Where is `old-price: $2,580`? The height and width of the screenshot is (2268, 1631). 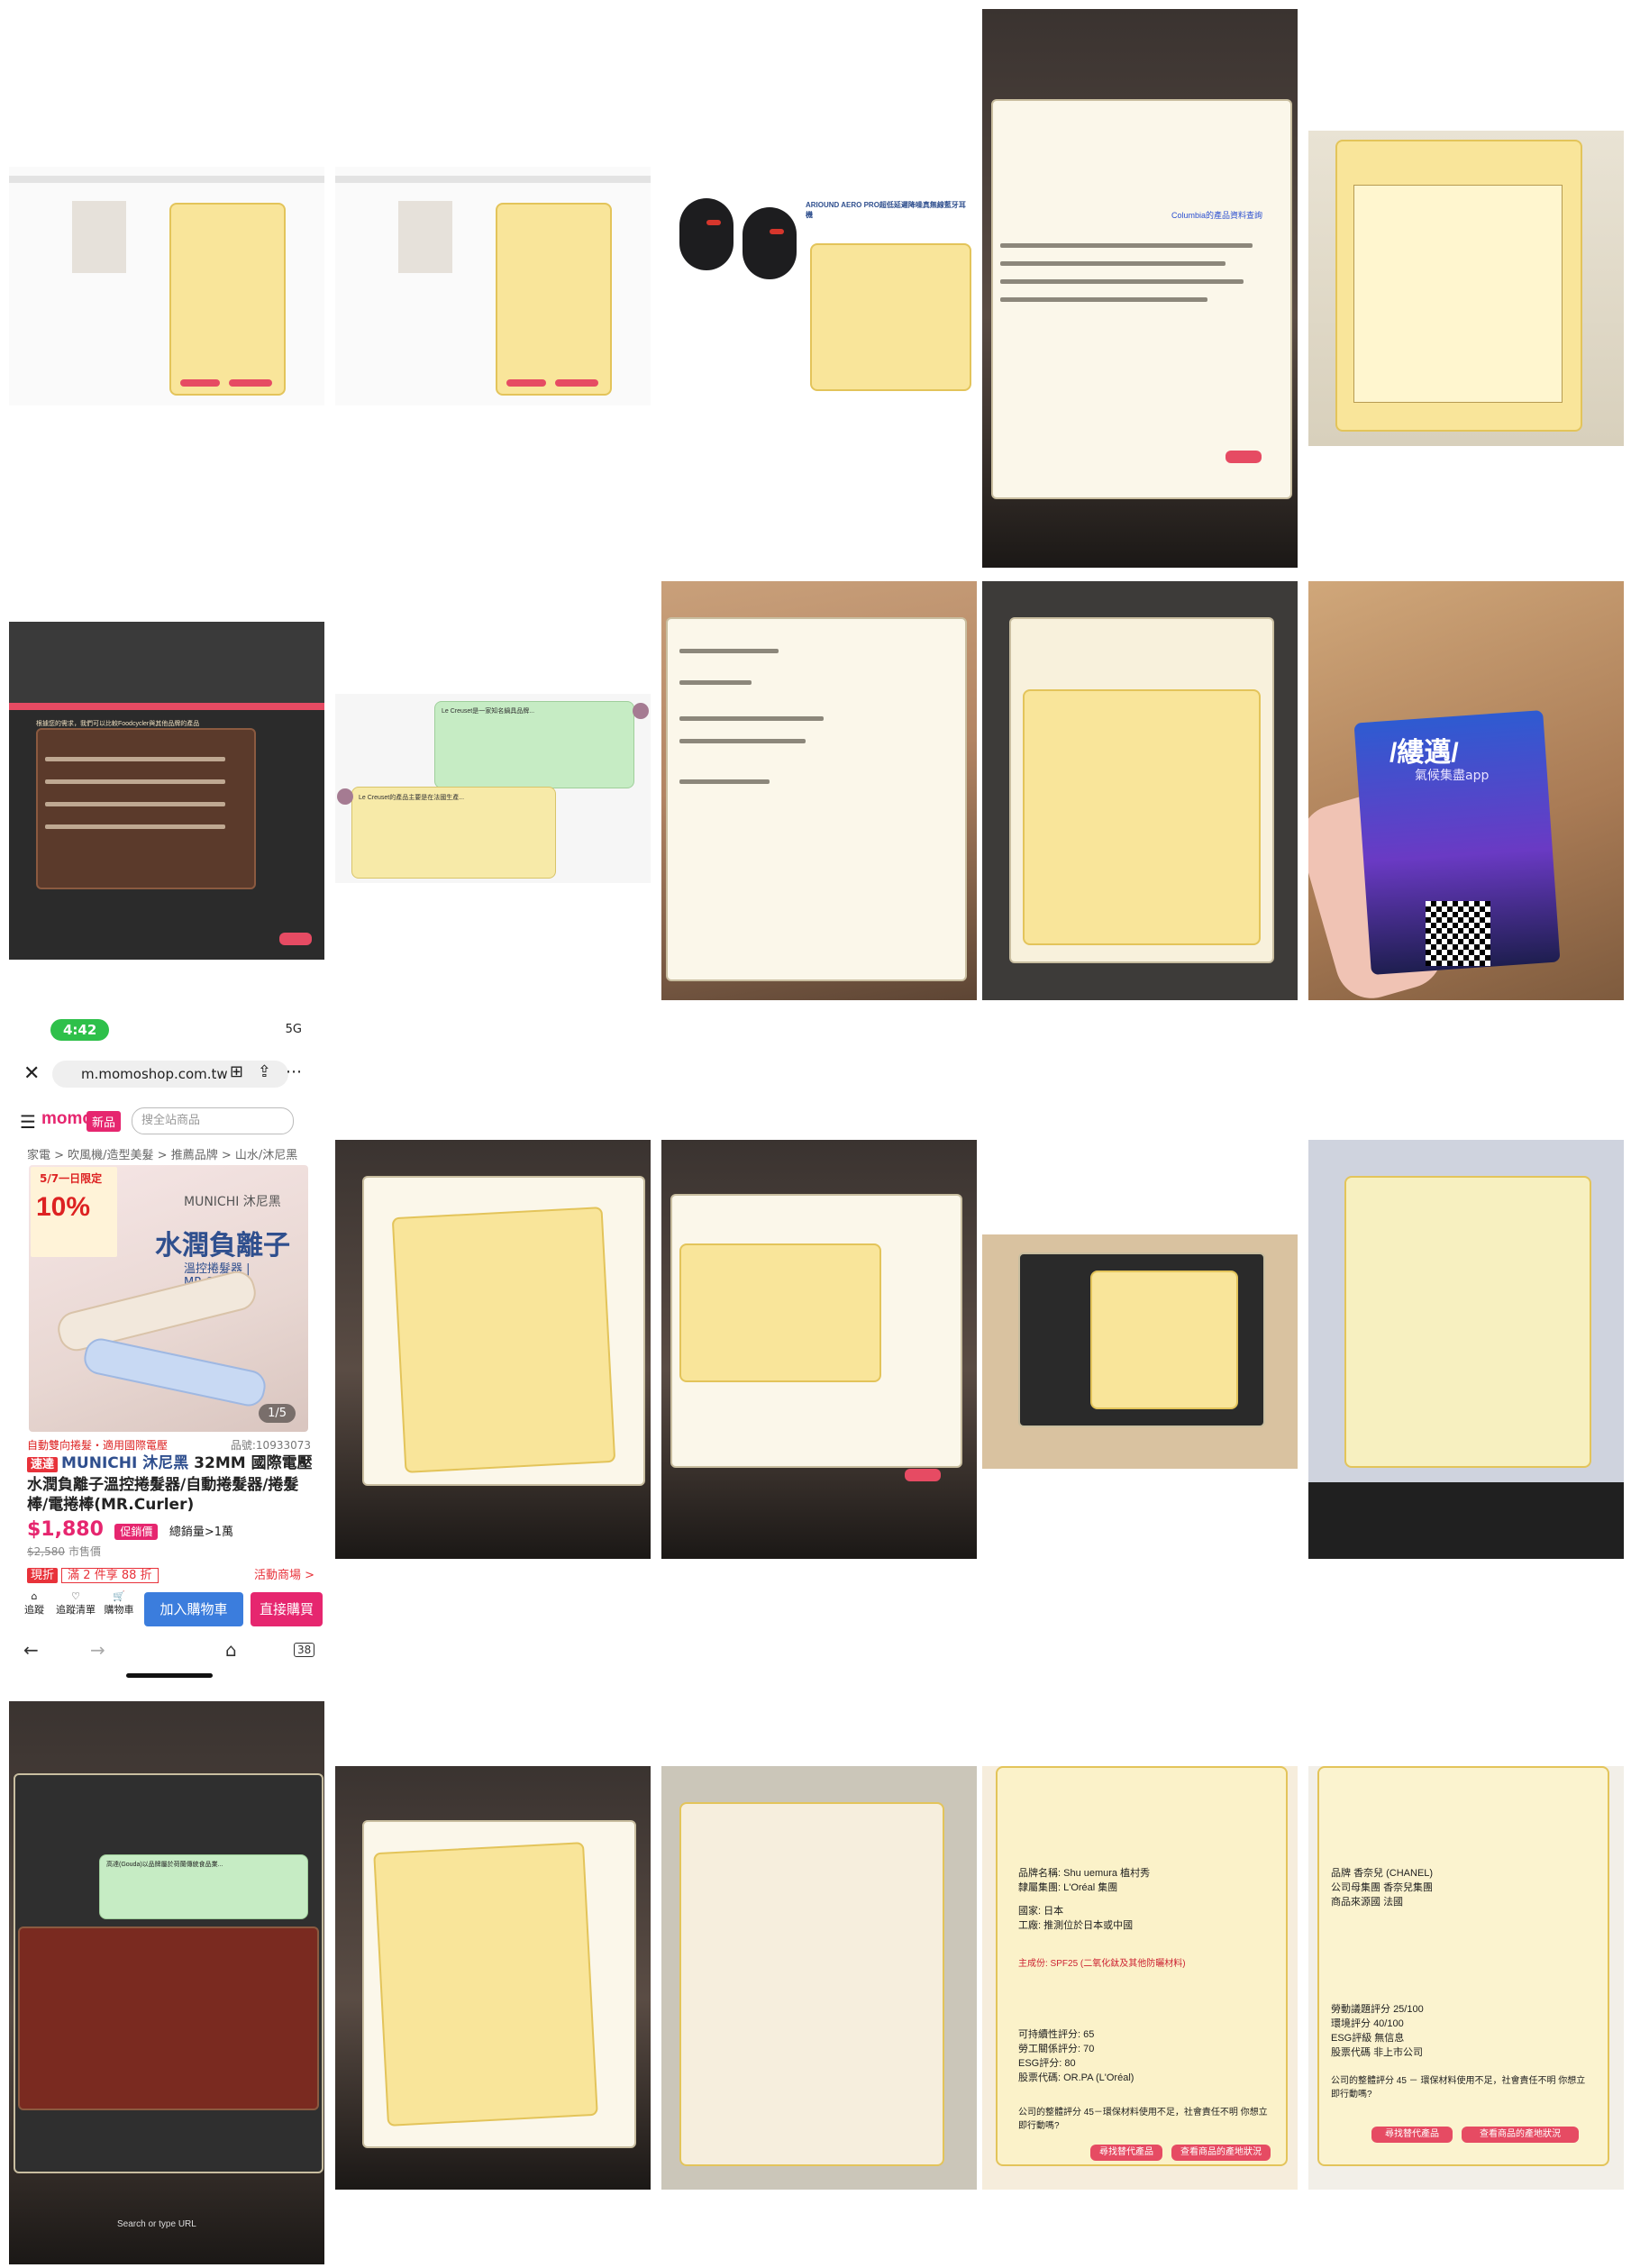
old-price: $2,580 is located at coordinates (46, 1551).